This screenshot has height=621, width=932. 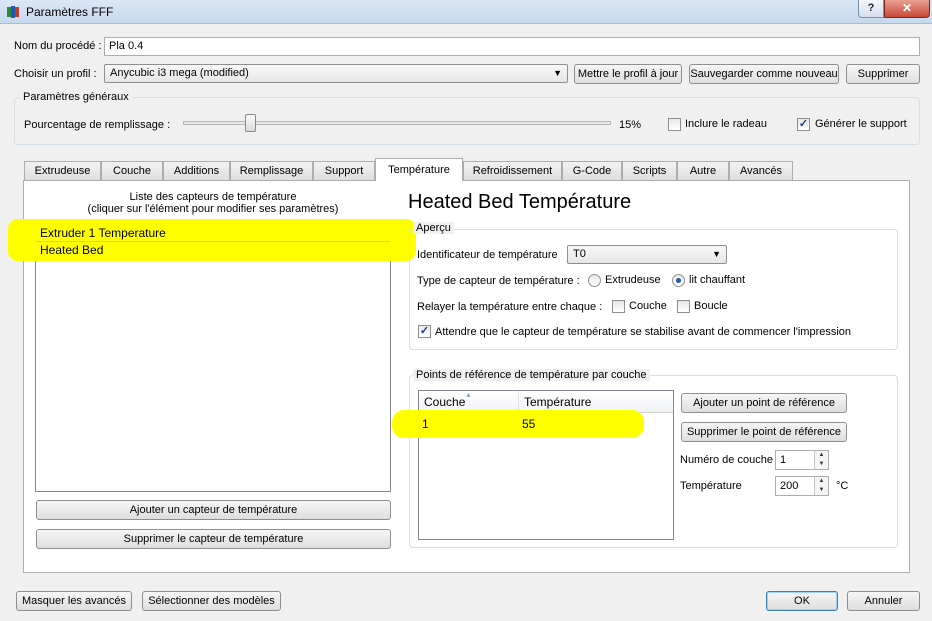 What do you see at coordinates (13, 12) in the screenshot?
I see `app-icon` at bounding box center [13, 12].